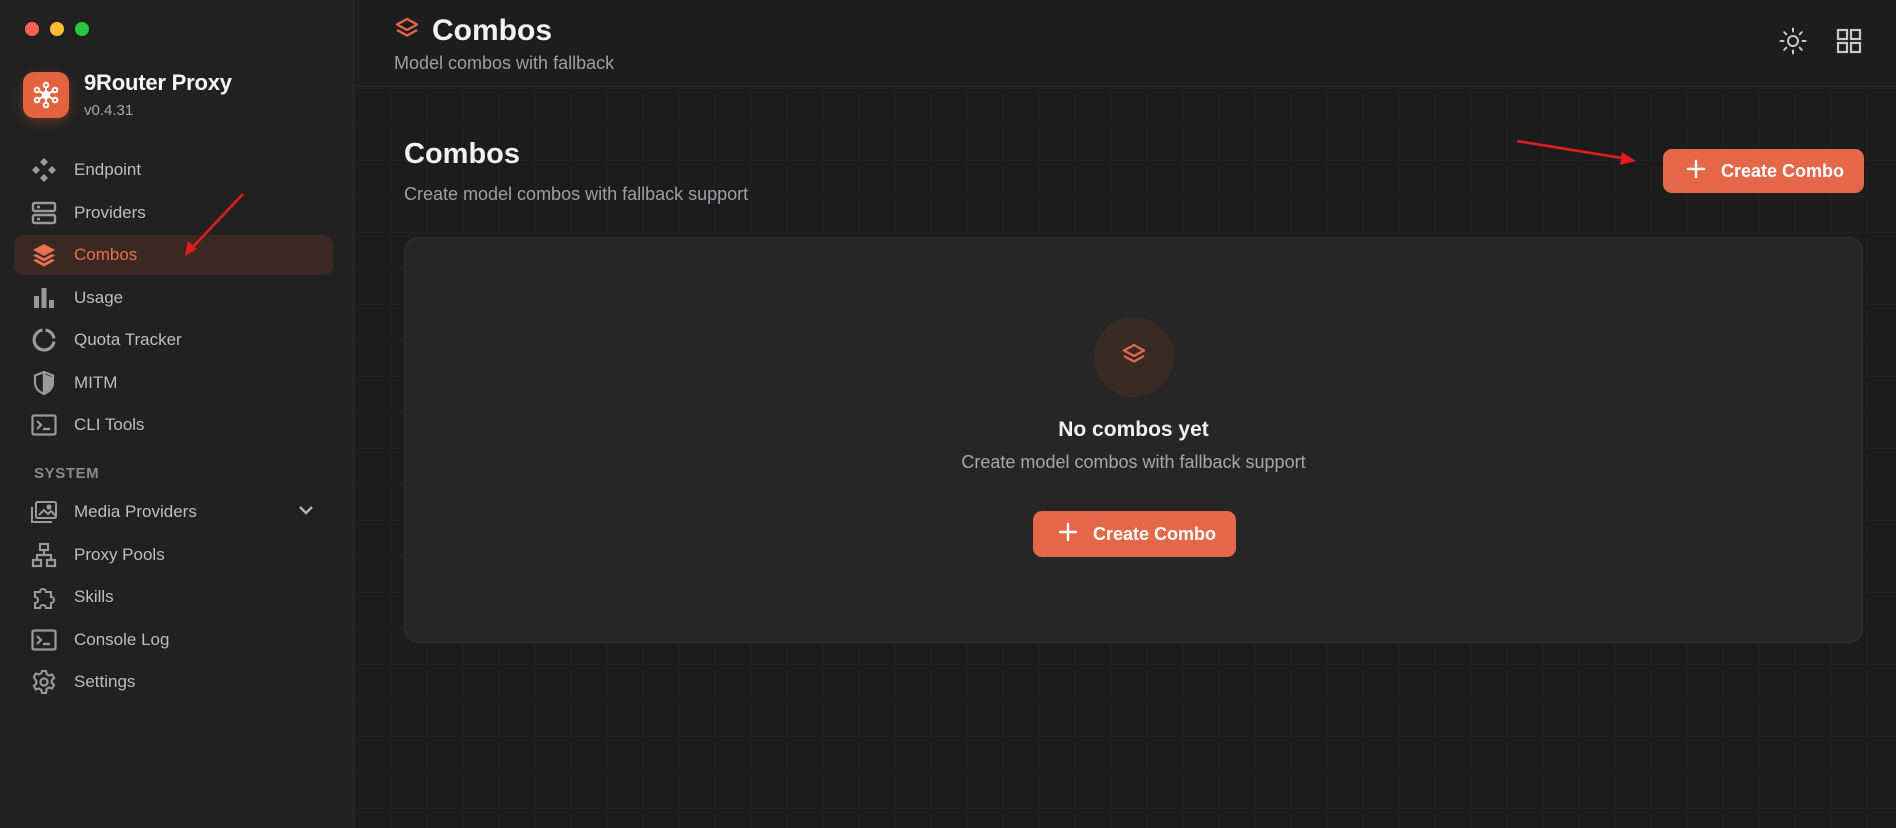 The image size is (1896, 828). Describe the element at coordinates (504, 63) in the screenshot. I see `header-subtitle: Model combos with fallback` at that location.